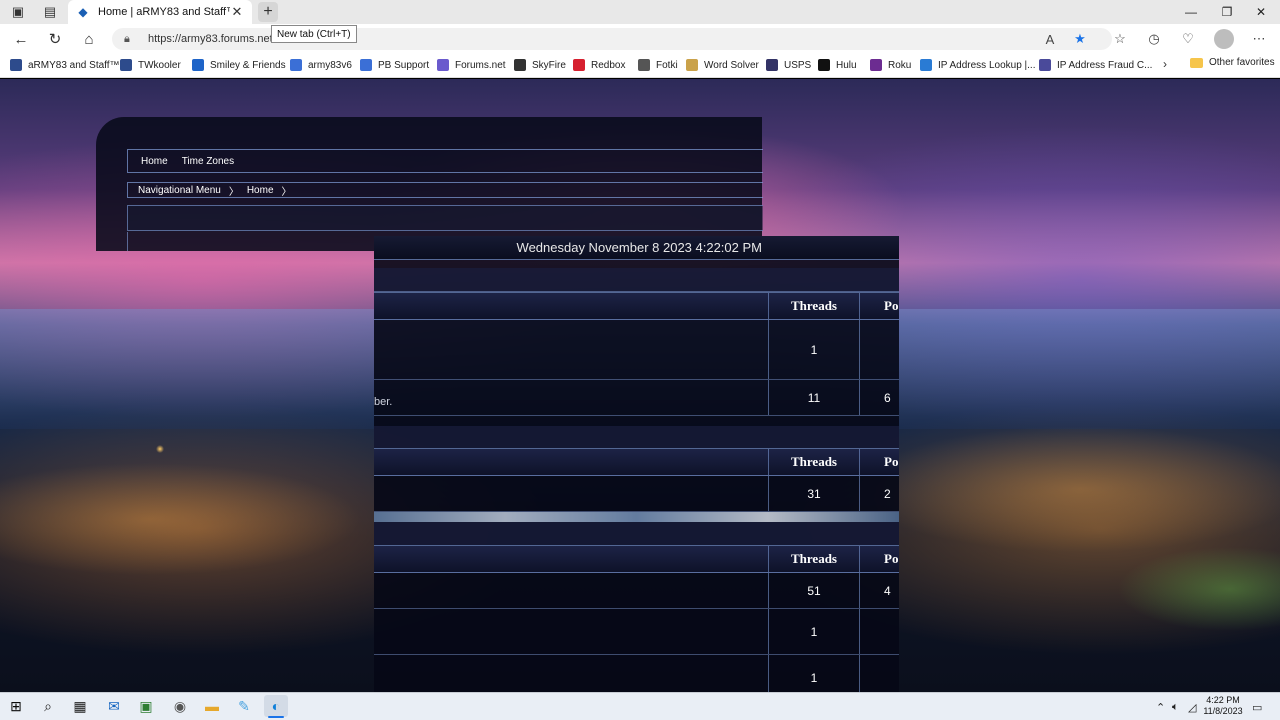 This screenshot has width=1280, height=720. What do you see at coordinates (1257, 707) in the screenshot?
I see `notifications-icon: ▭` at bounding box center [1257, 707].